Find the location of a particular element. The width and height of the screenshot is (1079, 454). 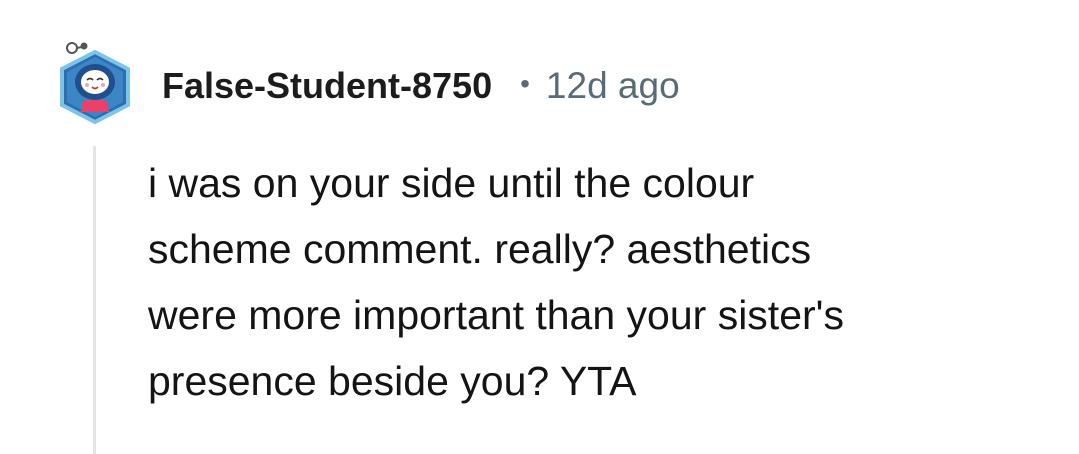

snoo-avatar-icon is located at coordinates (95, 83).